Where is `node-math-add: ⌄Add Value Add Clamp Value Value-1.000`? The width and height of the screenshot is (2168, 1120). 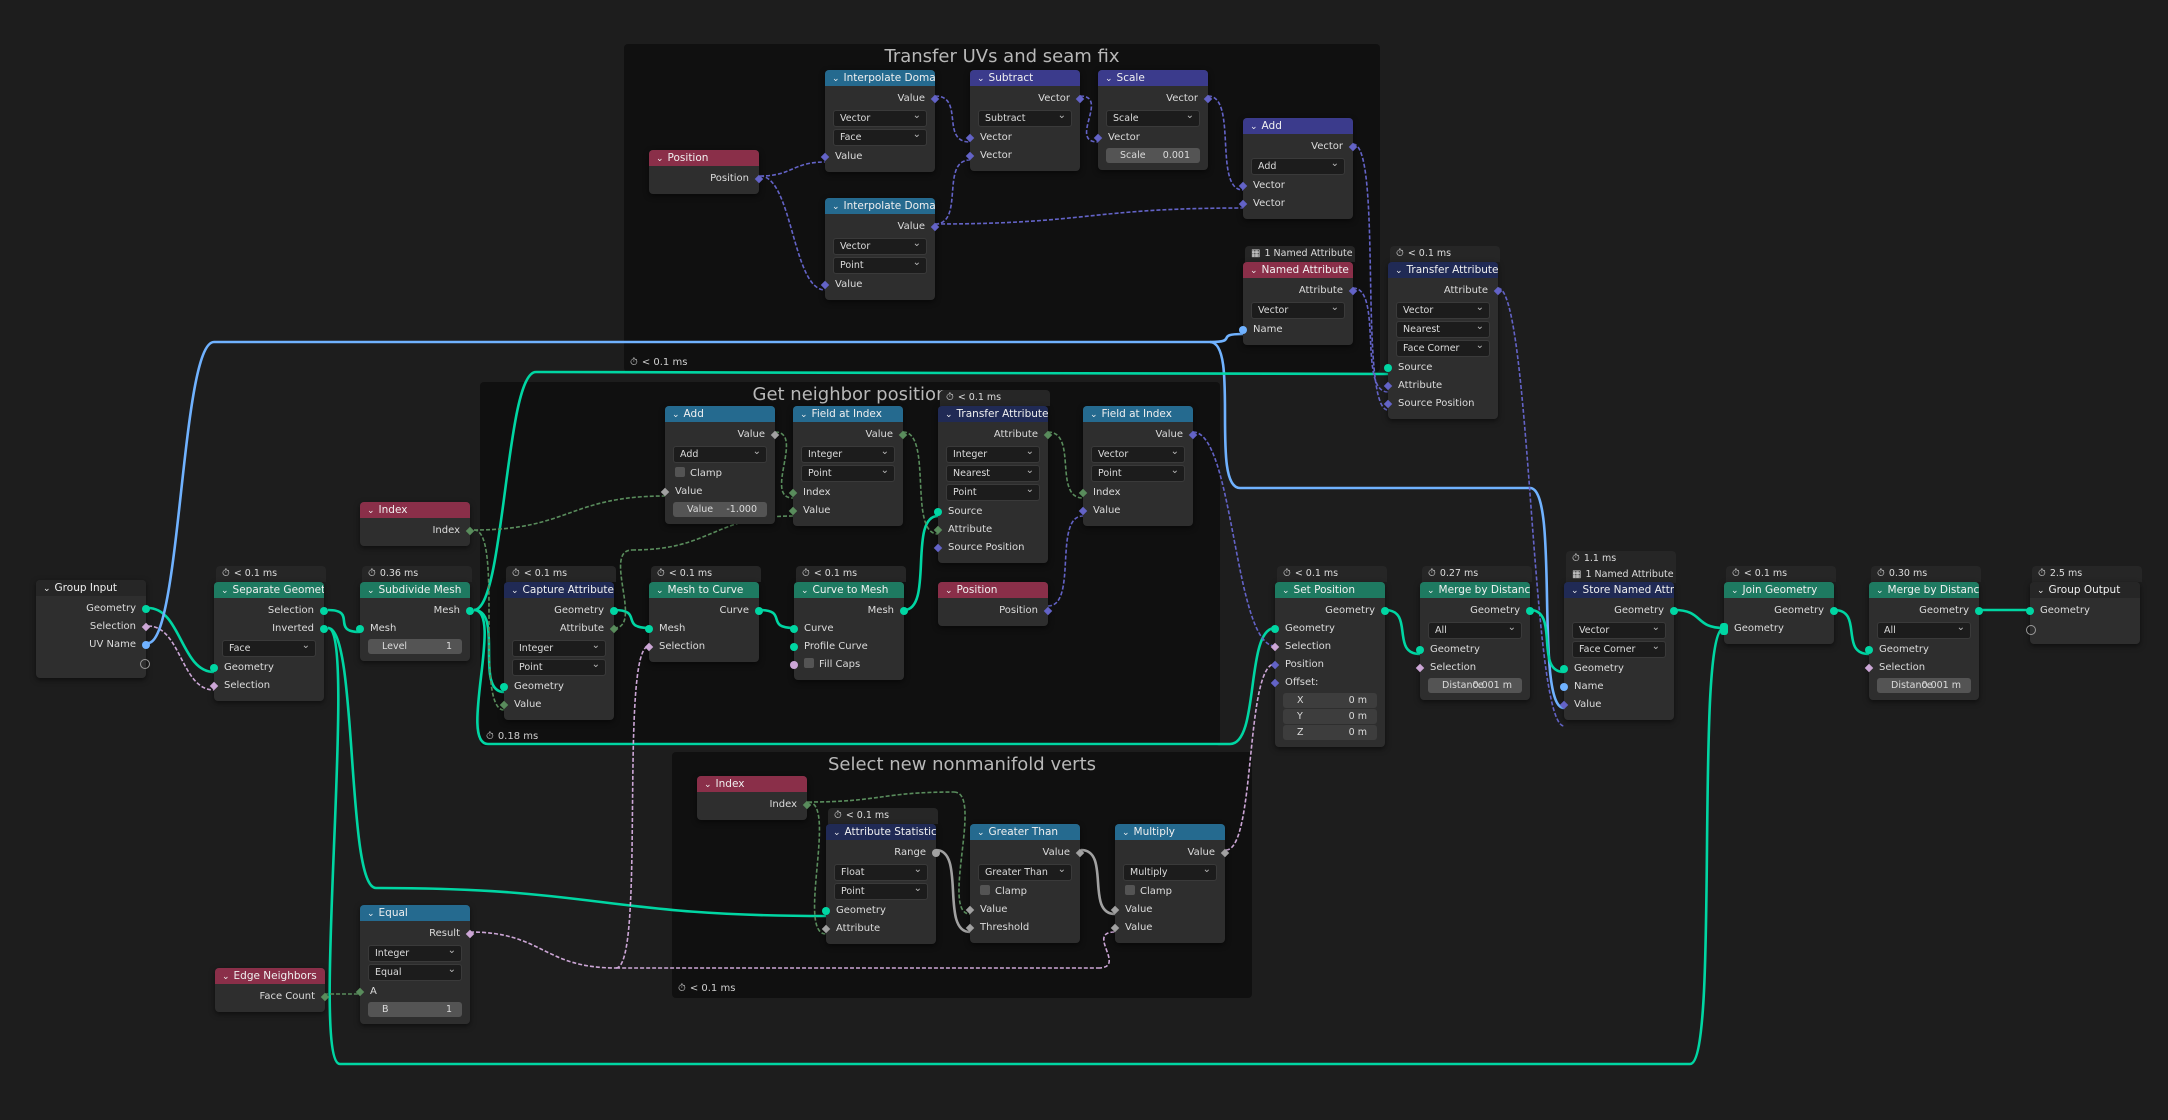
node-math-add: ⌄Add Value Add Clamp Value Value-1.000 is located at coordinates (720, 465).